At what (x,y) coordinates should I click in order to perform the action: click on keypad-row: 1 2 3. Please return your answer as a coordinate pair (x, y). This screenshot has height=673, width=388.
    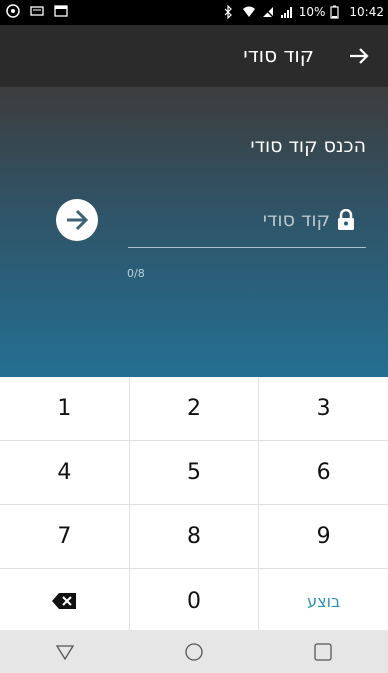
    Looking at the image, I should click on (194, 409).